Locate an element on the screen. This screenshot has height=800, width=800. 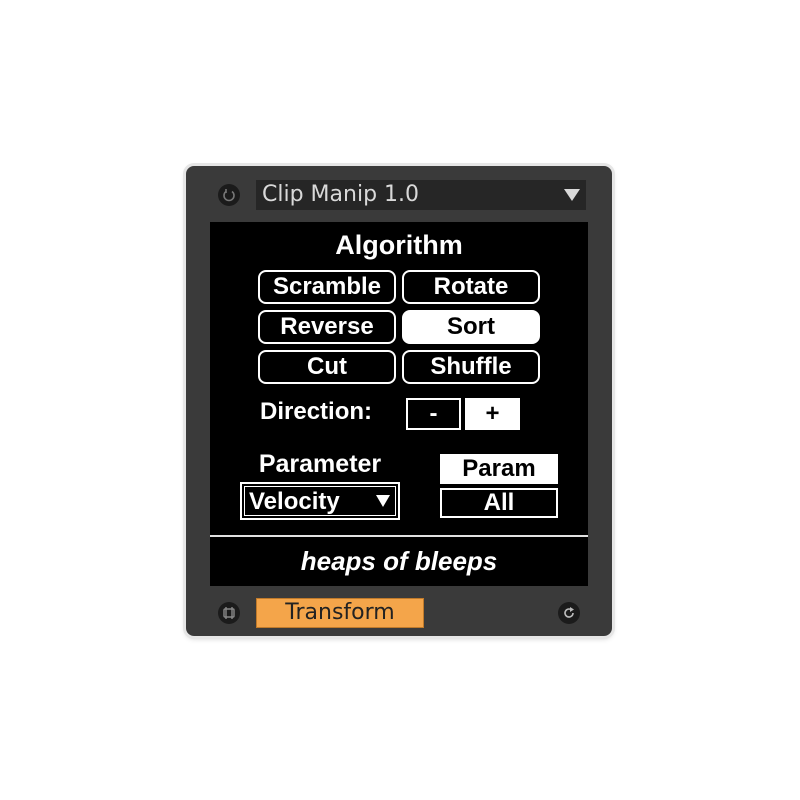
power-icon is located at coordinates (229, 195).